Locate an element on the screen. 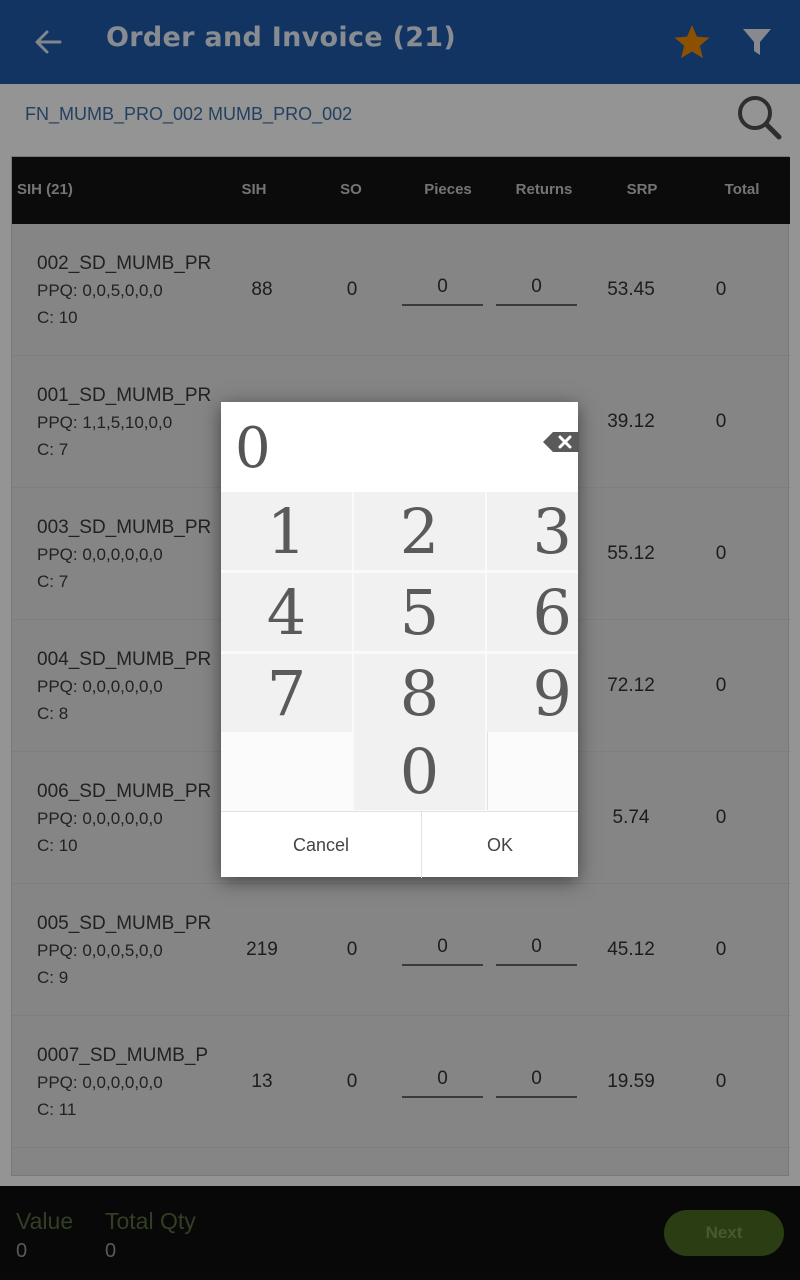  keypad-blank-left is located at coordinates (286, 771).